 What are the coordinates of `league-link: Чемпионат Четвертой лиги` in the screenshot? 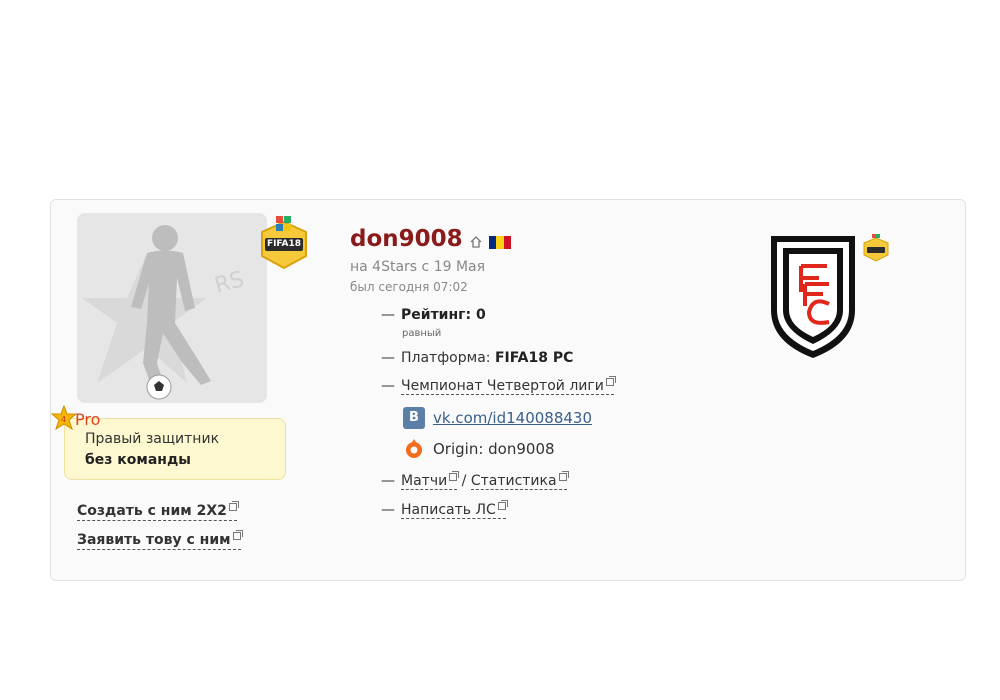 It's located at (508, 385).